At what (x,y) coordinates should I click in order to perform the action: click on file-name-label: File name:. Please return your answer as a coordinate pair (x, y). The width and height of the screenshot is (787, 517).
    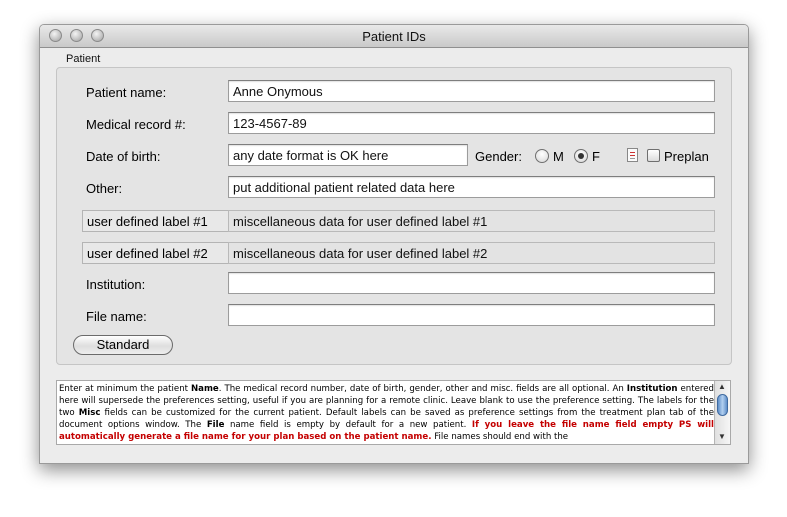
    Looking at the image, I should click on (116, 316).